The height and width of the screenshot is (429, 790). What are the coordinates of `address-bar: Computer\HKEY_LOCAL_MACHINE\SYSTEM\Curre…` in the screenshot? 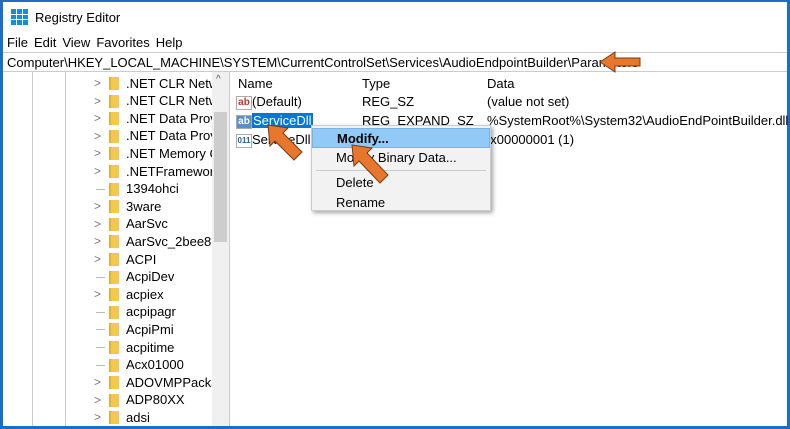 It's located at (395, 62).